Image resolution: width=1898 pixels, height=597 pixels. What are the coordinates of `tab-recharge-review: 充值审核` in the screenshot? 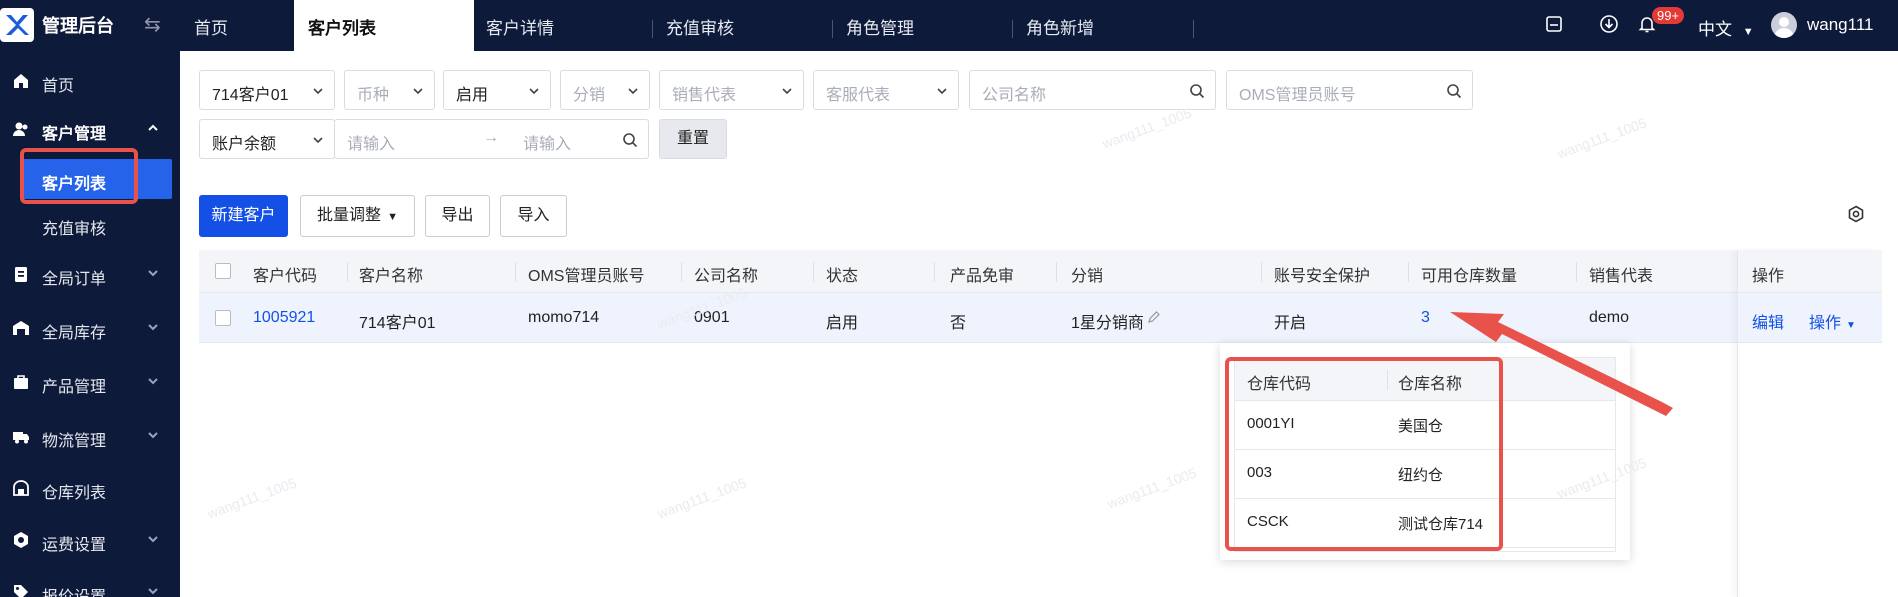 It's located at (742, 25).